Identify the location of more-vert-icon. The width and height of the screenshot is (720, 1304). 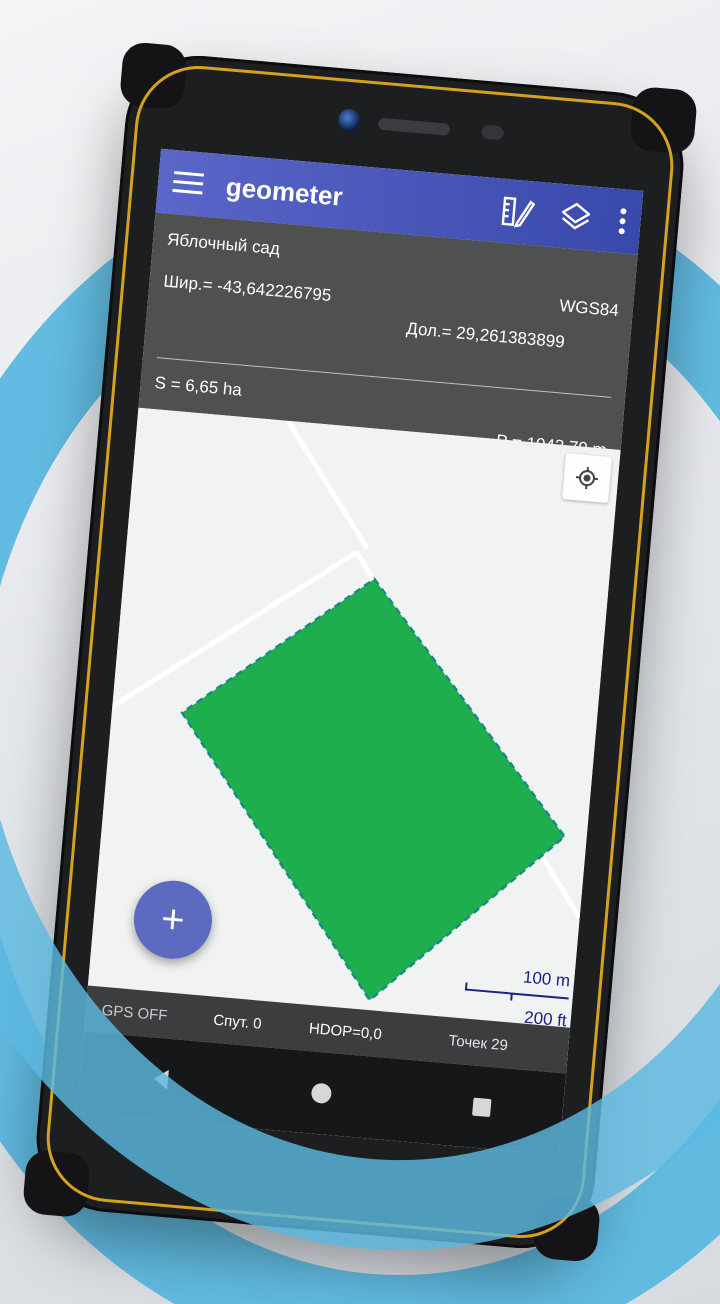
(622, 221).